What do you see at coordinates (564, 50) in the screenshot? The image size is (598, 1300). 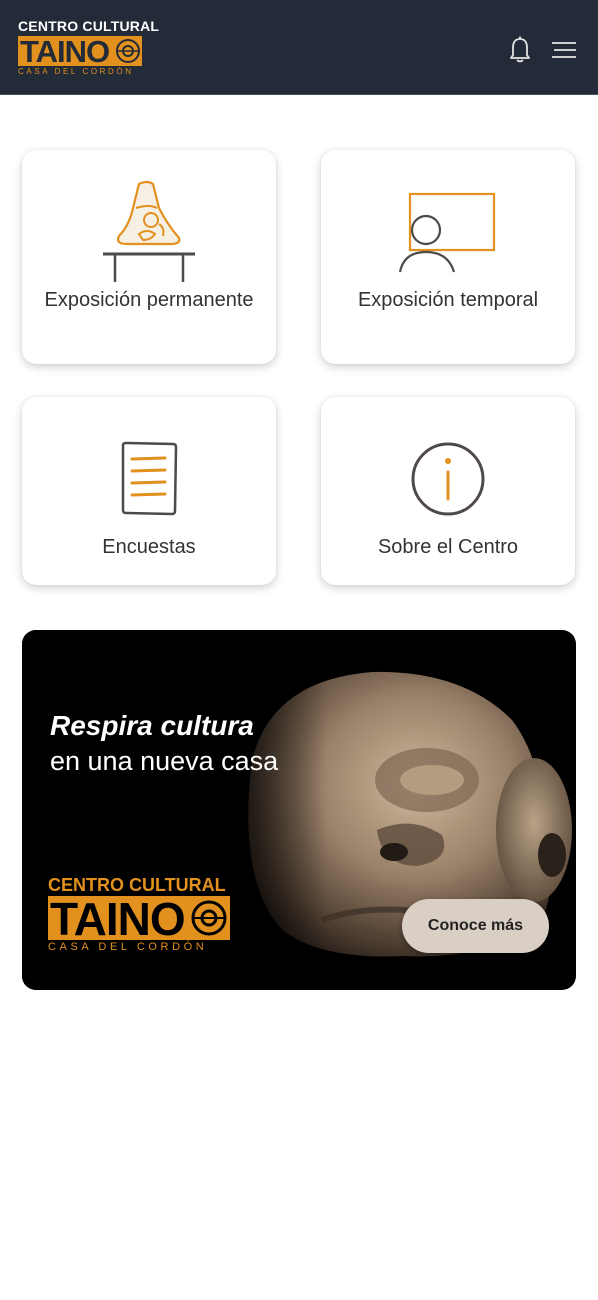 I see `hamburger-menu-icon` at bounding box center [564, 50].